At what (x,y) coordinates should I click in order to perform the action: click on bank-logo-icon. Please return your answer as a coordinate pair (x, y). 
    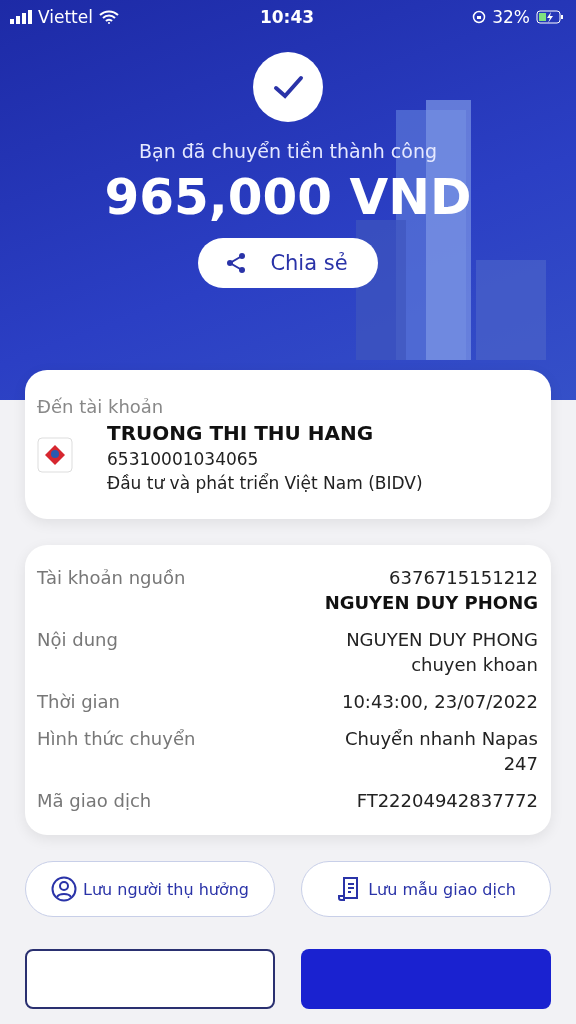
    Looking at the image, I should click on (55, 455).